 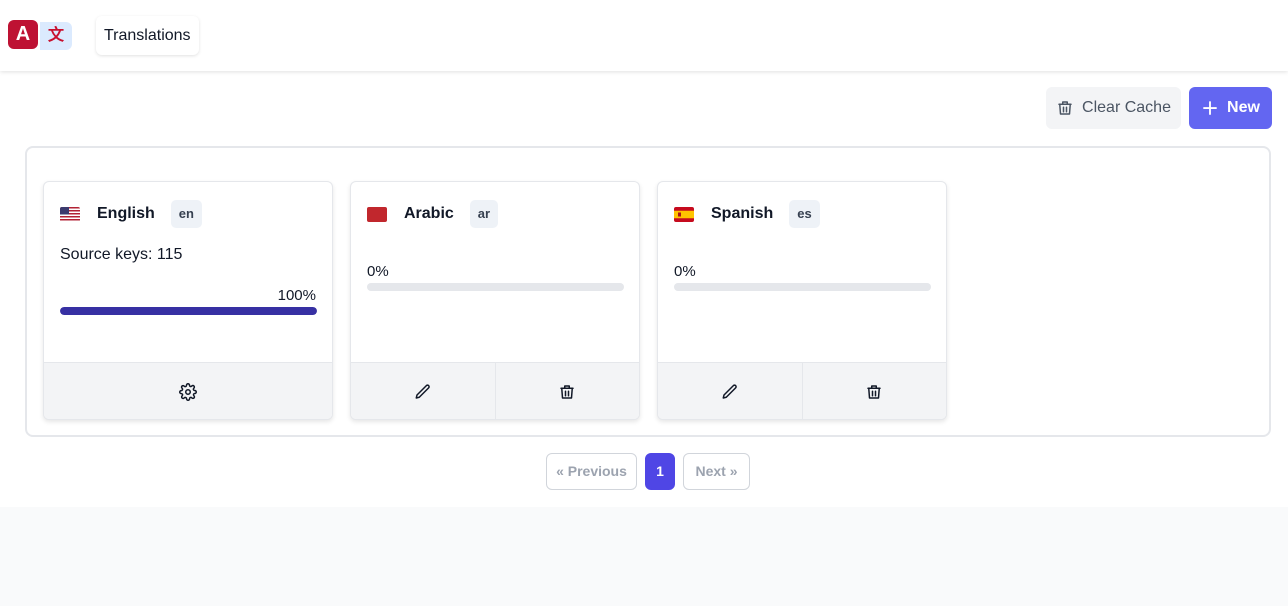 What do you see at coordinates (126, 213) in the screenshot?
I see `language-name: English` at bounding box center [126, 213].